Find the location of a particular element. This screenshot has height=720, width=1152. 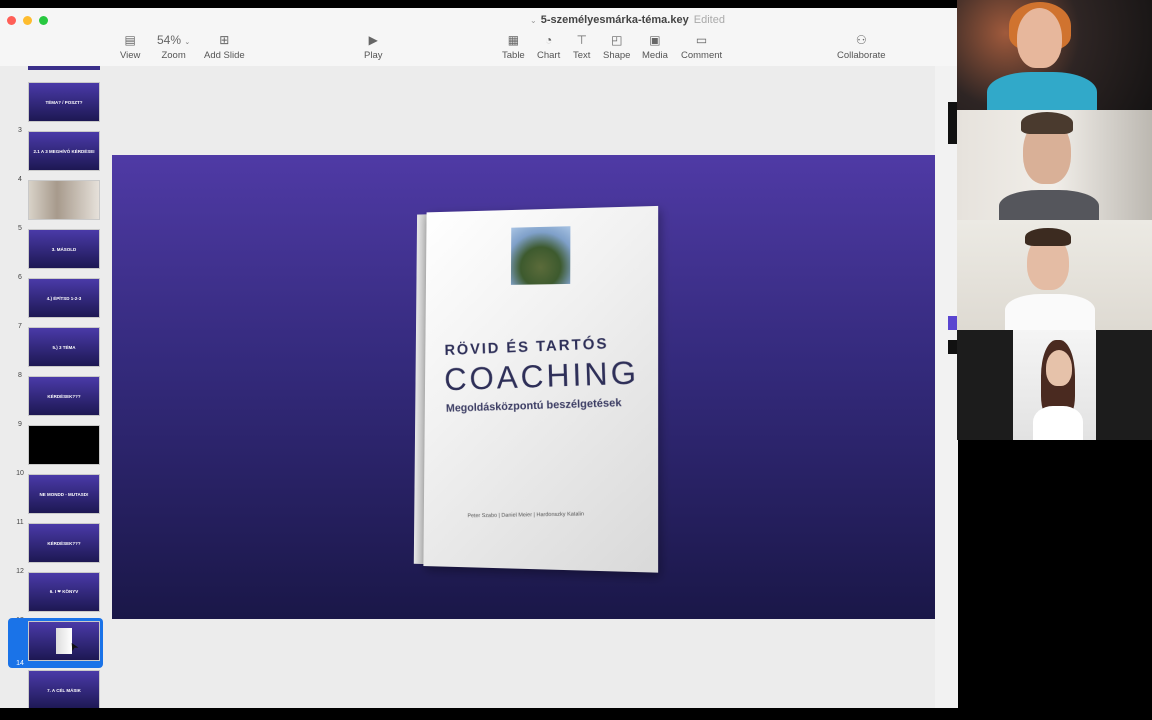

slide-preview-title: 6. I ❤ KÖNYV is located at coordinates (64, 591).